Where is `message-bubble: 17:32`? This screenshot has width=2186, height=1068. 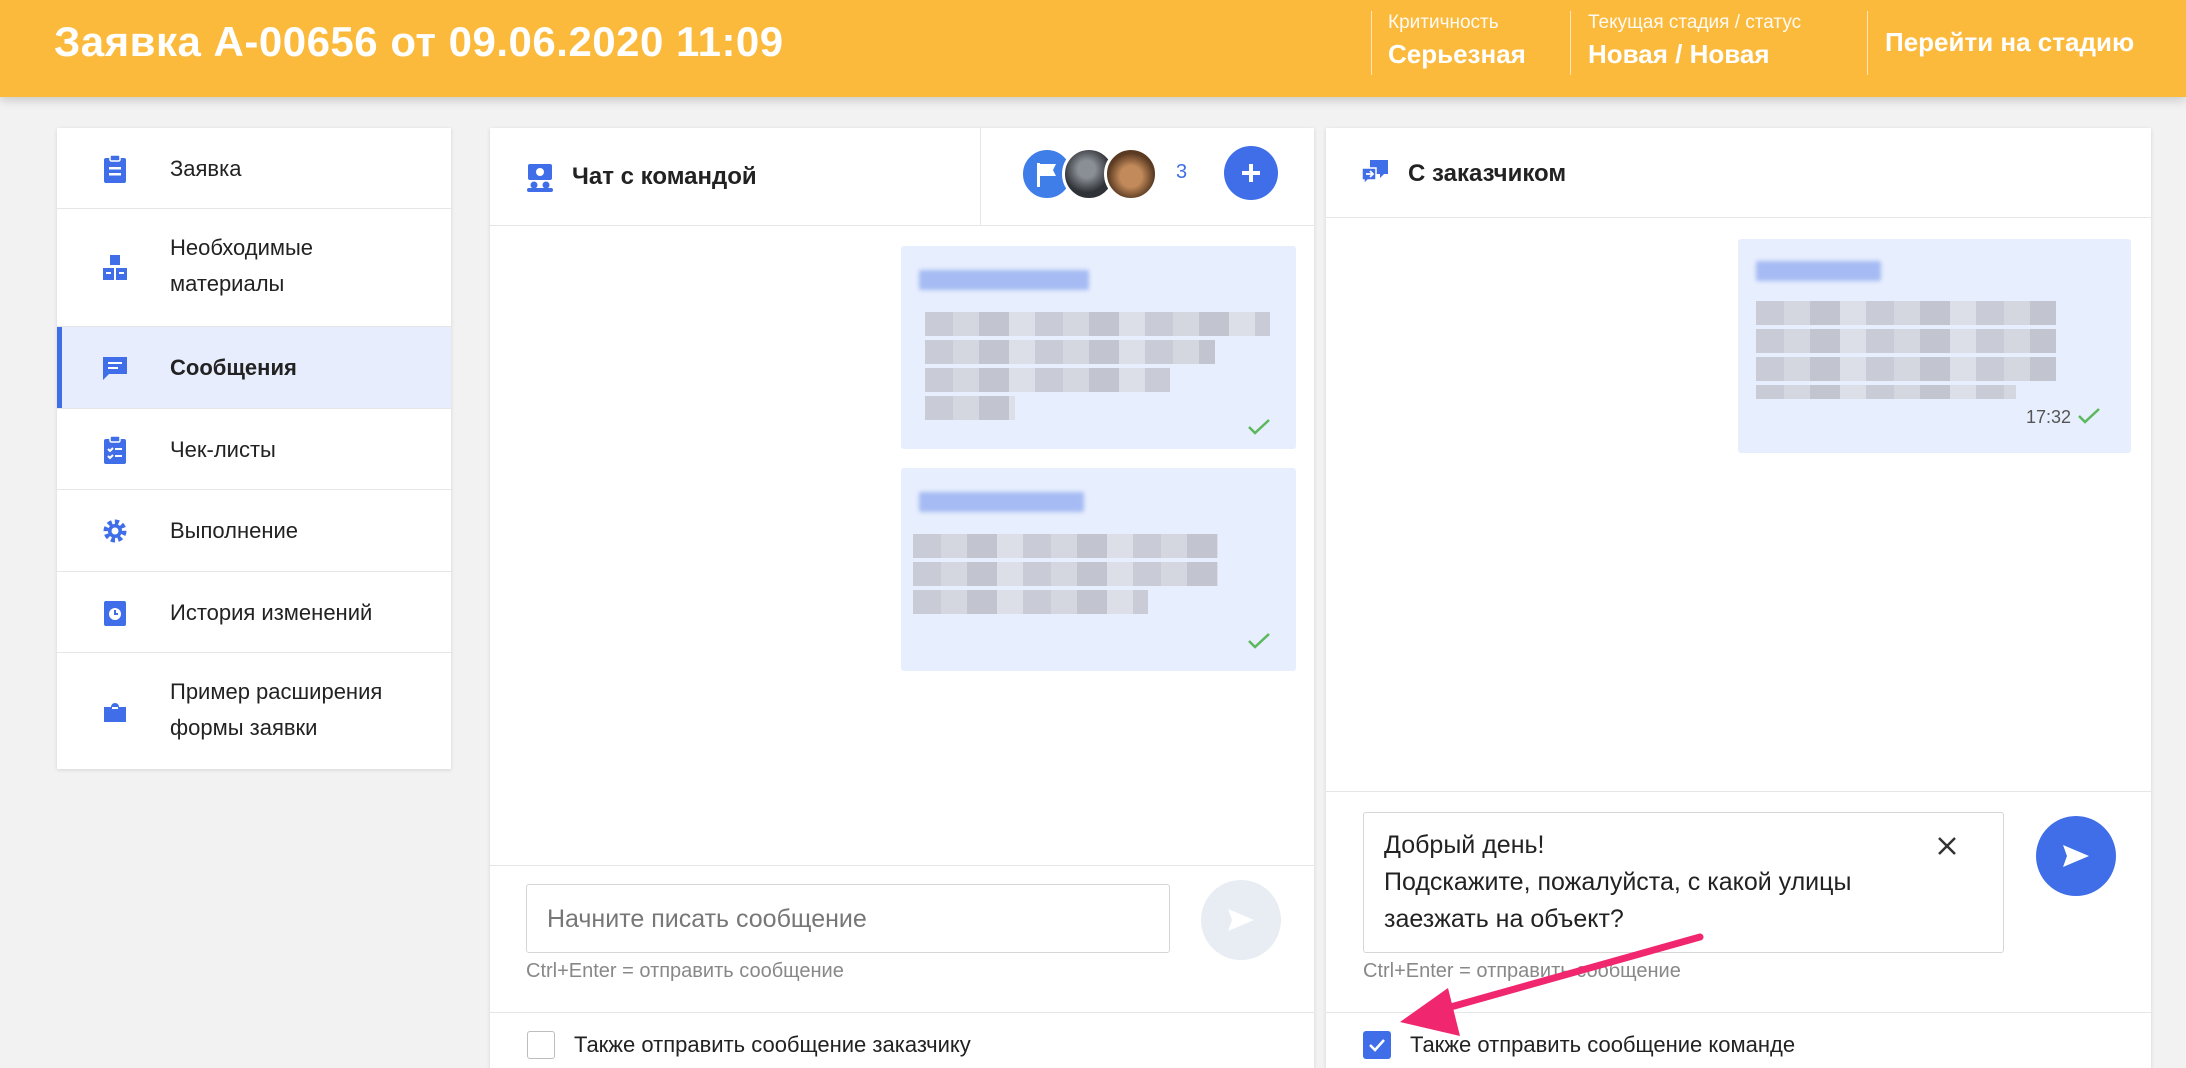
message-bubble: 17:32 is located at coordinates (1934, 346).